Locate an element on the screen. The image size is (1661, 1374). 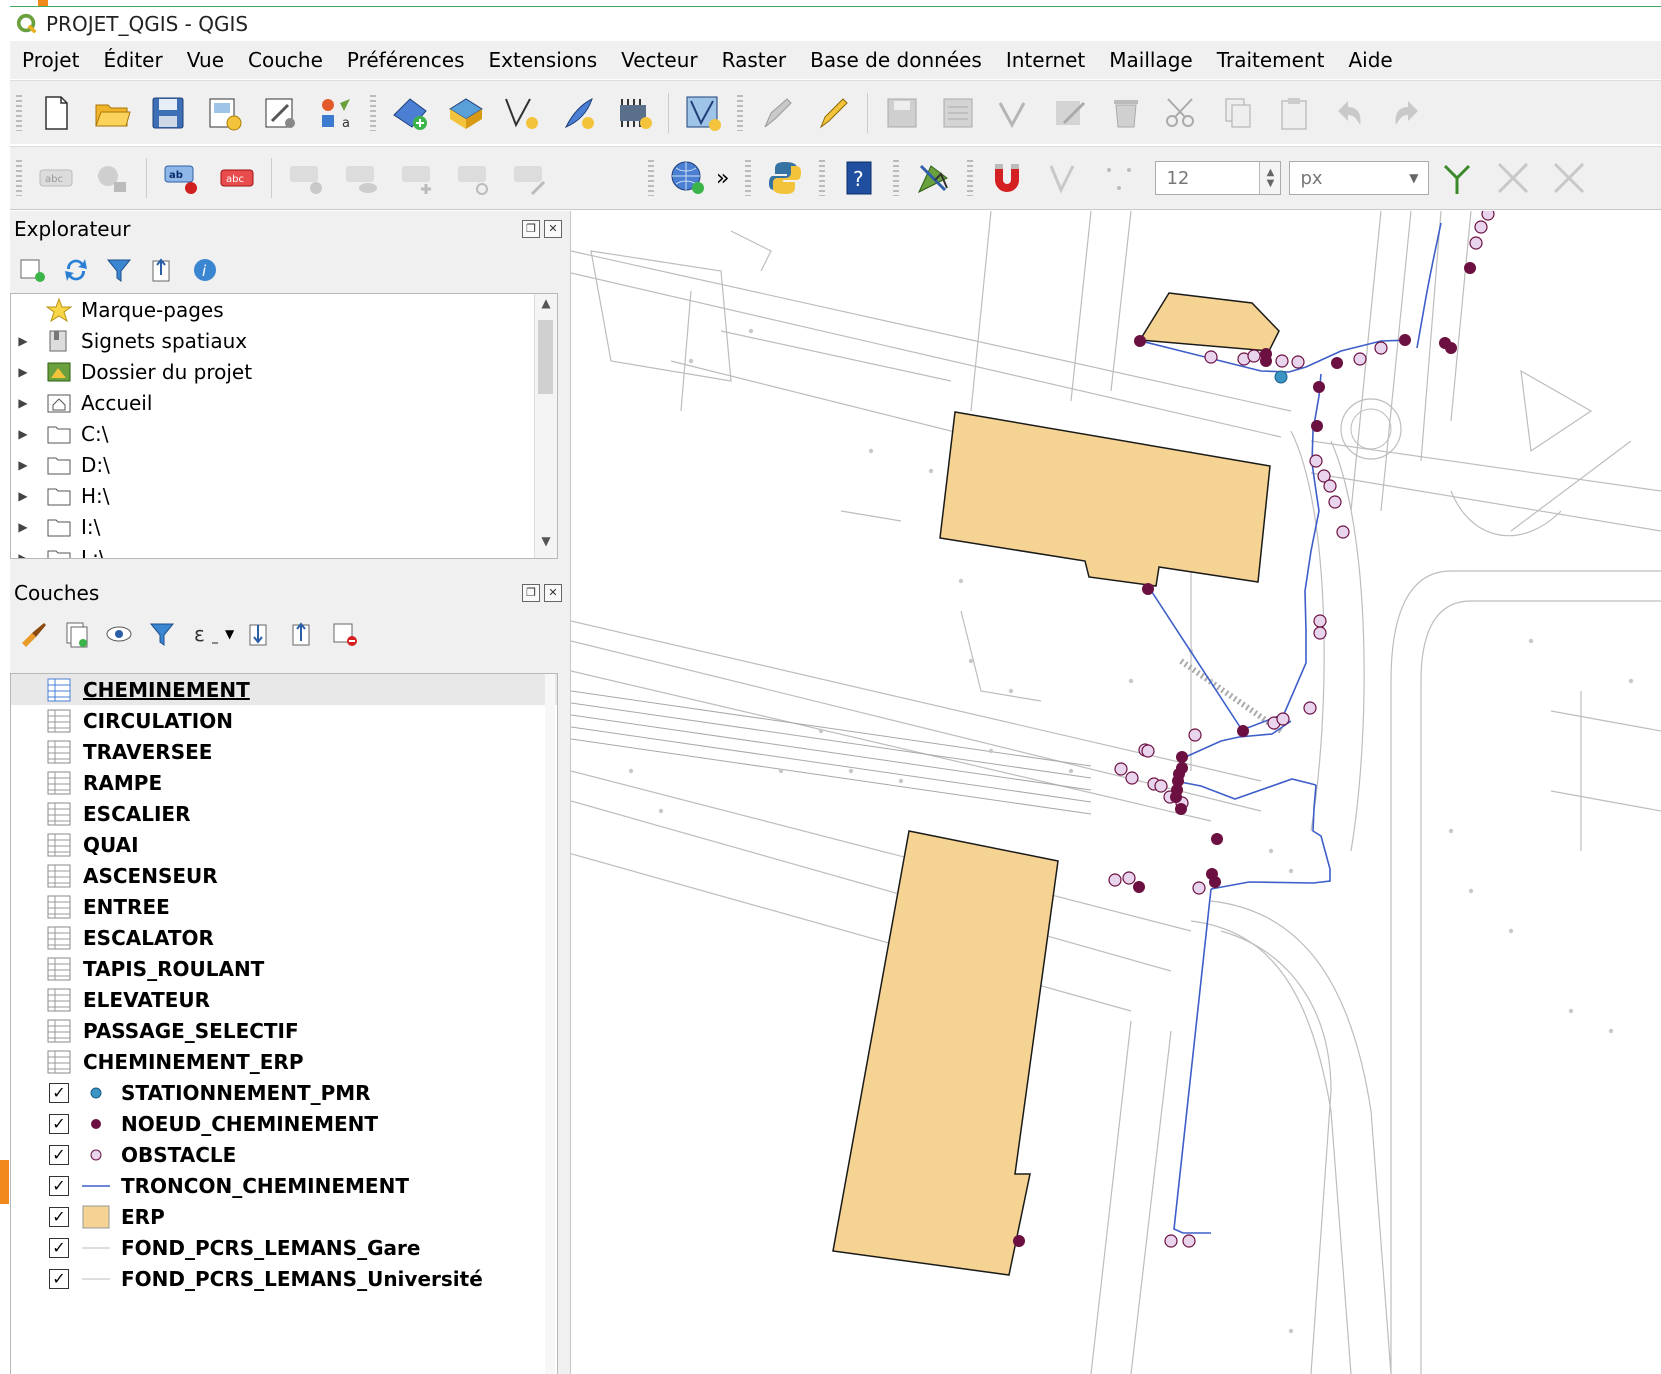
style-layer-button is located at coordinates (33, 634).